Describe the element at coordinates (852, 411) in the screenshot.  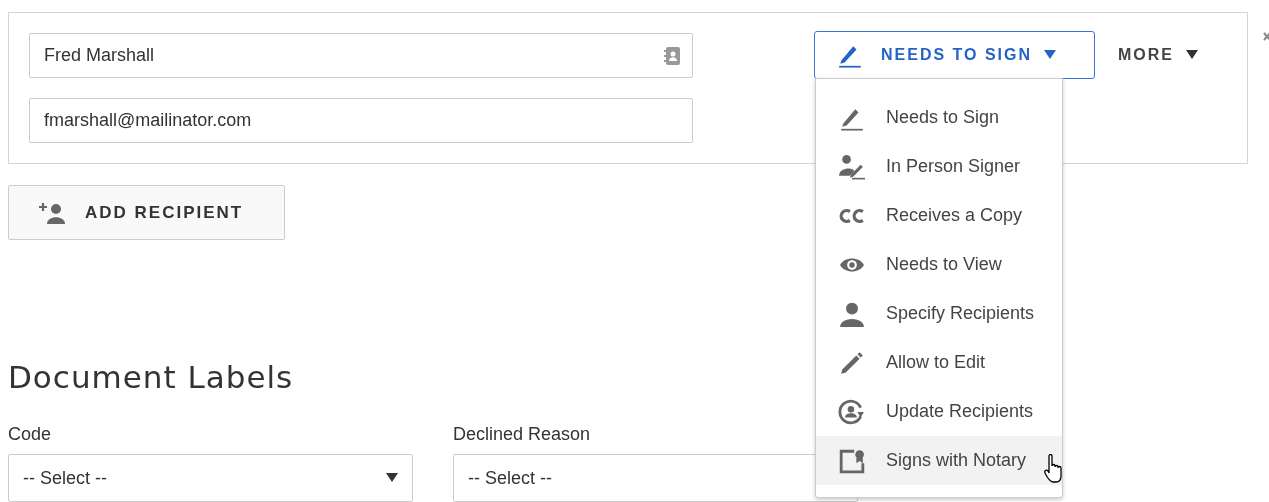
I see `circular-arrow-person-icon` at that location.